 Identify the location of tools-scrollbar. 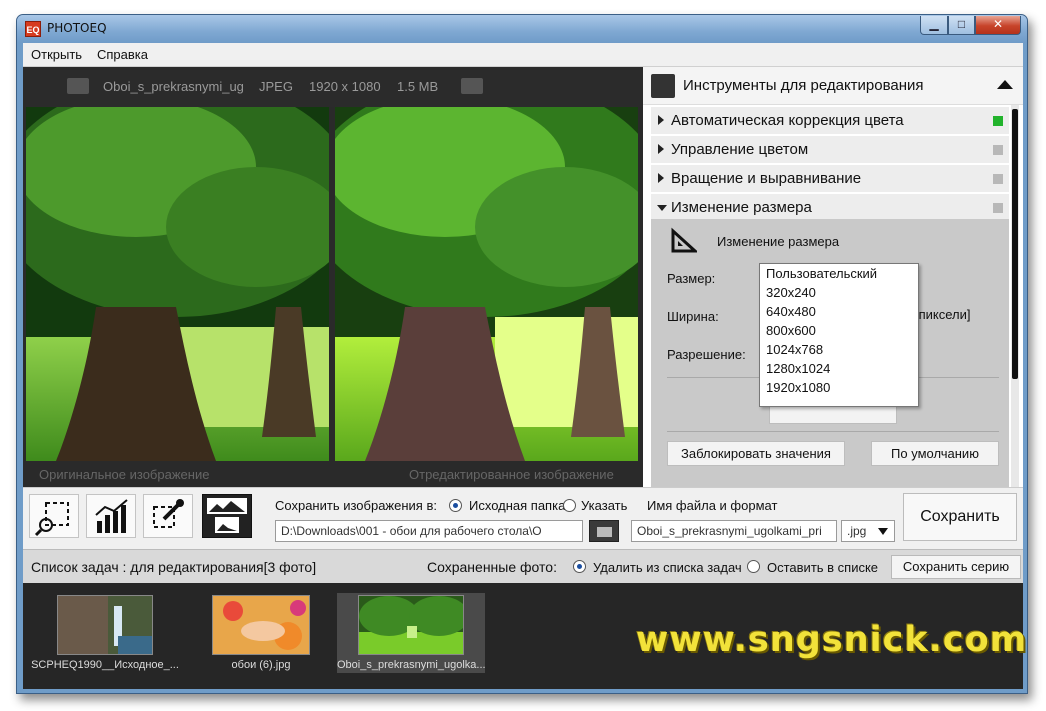
(1015, 296).